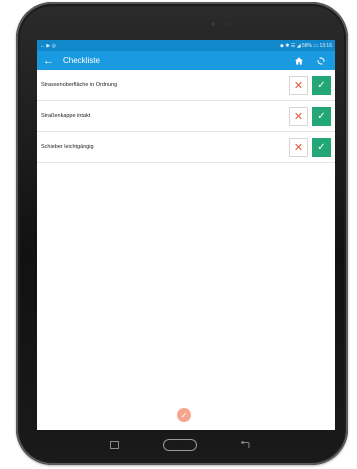 The image size is (357, 469). What do you see at coordinates (48, 45) in the screenshot?
I see `status-left-icons: ↔ ▶ ◎` at bounding box center [48, 45].